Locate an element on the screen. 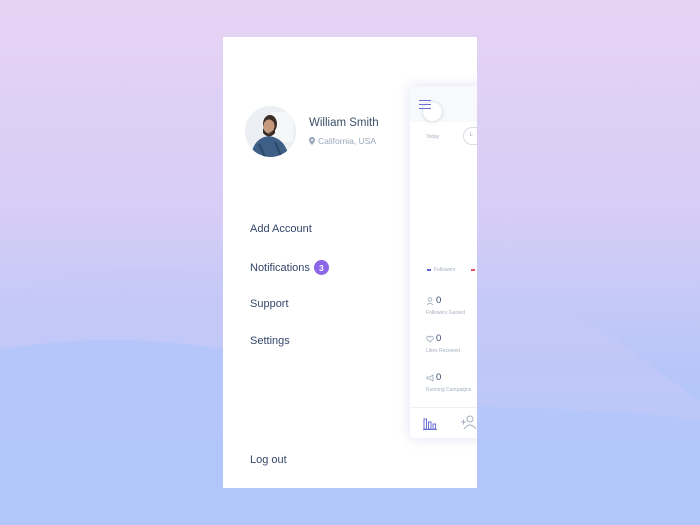 The height and width of the screenshot is (525, 700). logout-button: Log out is located at coordinates (268, 460).